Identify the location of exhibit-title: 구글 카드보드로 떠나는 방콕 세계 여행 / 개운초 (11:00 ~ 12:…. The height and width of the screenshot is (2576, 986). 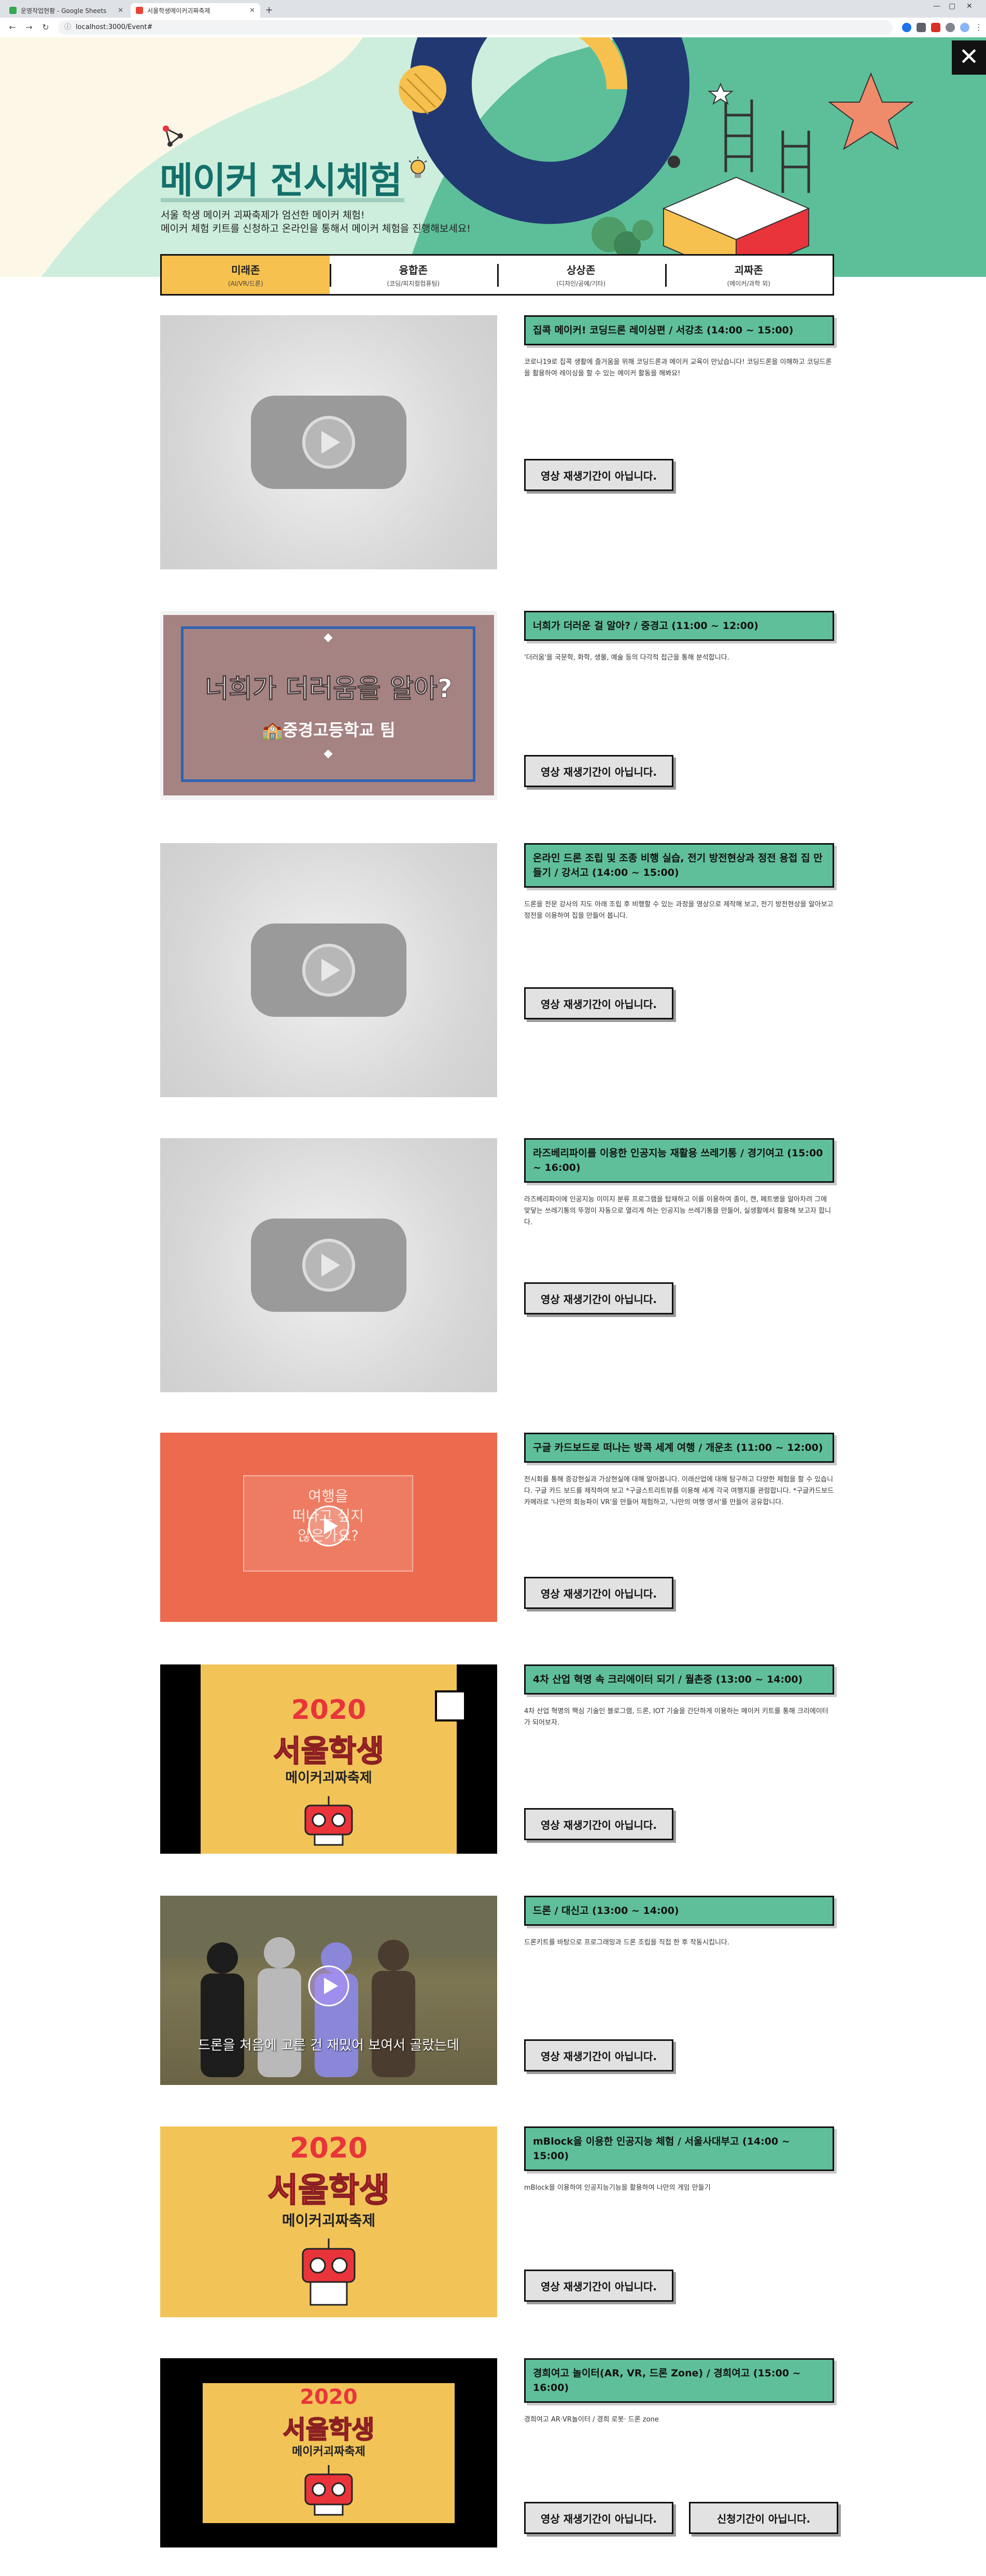
(679, 1448).